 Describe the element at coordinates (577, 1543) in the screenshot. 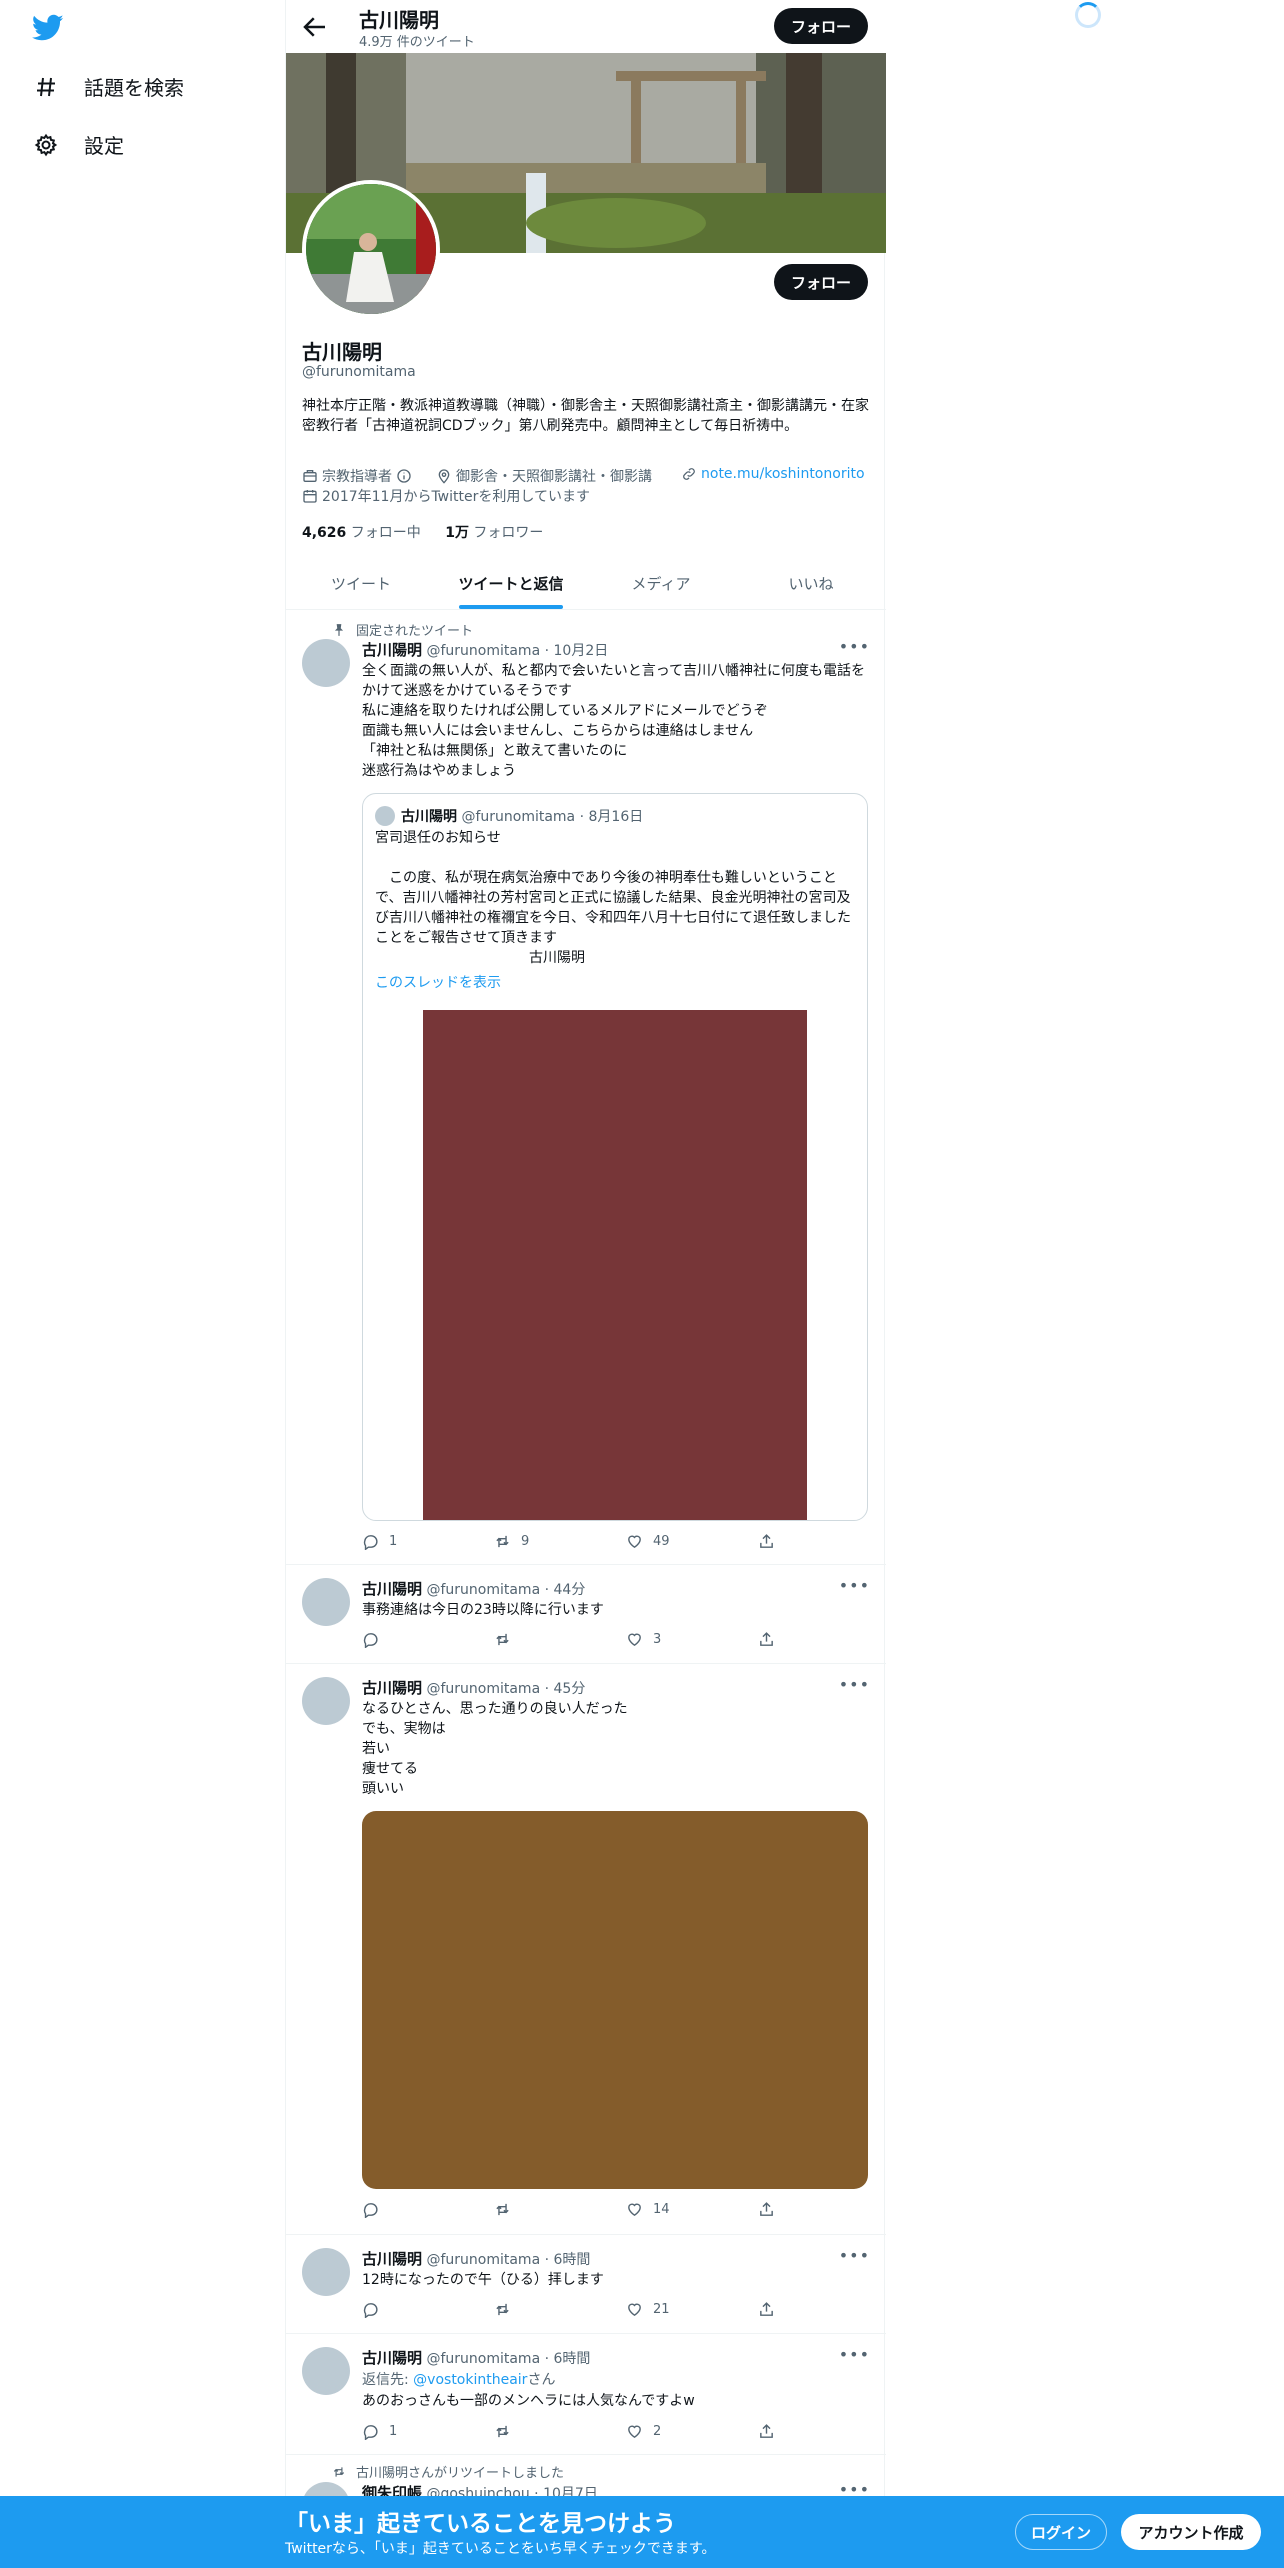

I see `tweet-actions: 1 9 49` at that location.